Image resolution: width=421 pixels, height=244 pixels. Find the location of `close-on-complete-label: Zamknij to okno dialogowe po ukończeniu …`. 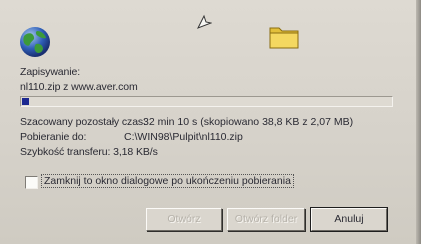

close-on-complete-label: Zamknij to okno dialogowe po ukończeniu … is located at coordinates (167, 181).